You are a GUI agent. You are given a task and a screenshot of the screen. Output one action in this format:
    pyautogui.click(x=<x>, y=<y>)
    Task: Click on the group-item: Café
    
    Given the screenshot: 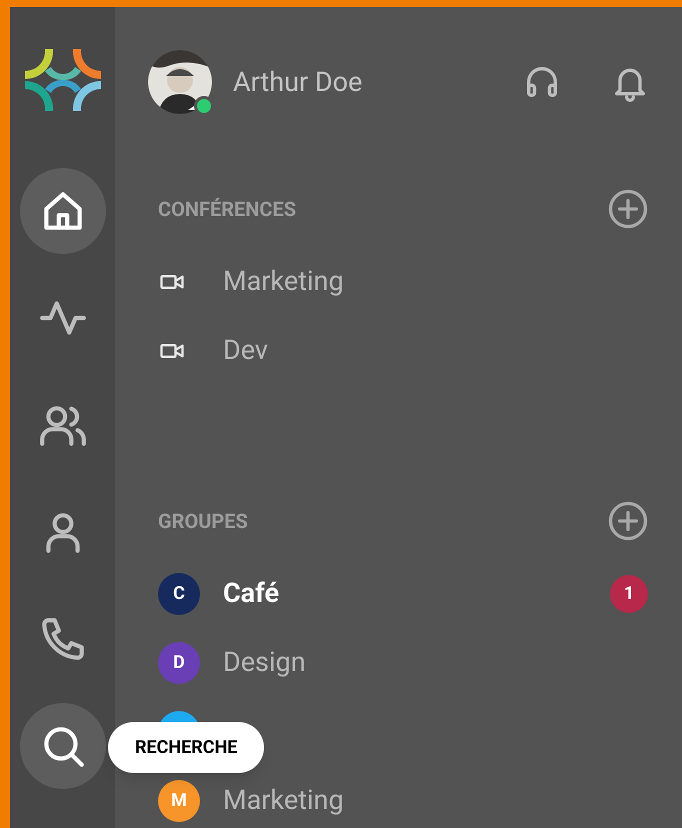 What is the action you would take?
    pyautogui.click(x=416, y=593)
    